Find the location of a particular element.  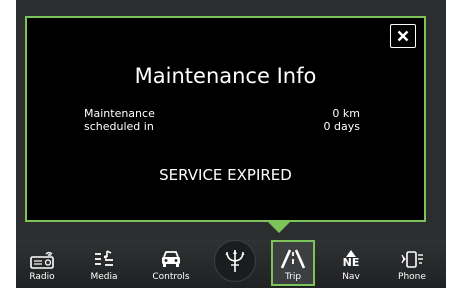

media-icon is located at coordinates (104, 259).